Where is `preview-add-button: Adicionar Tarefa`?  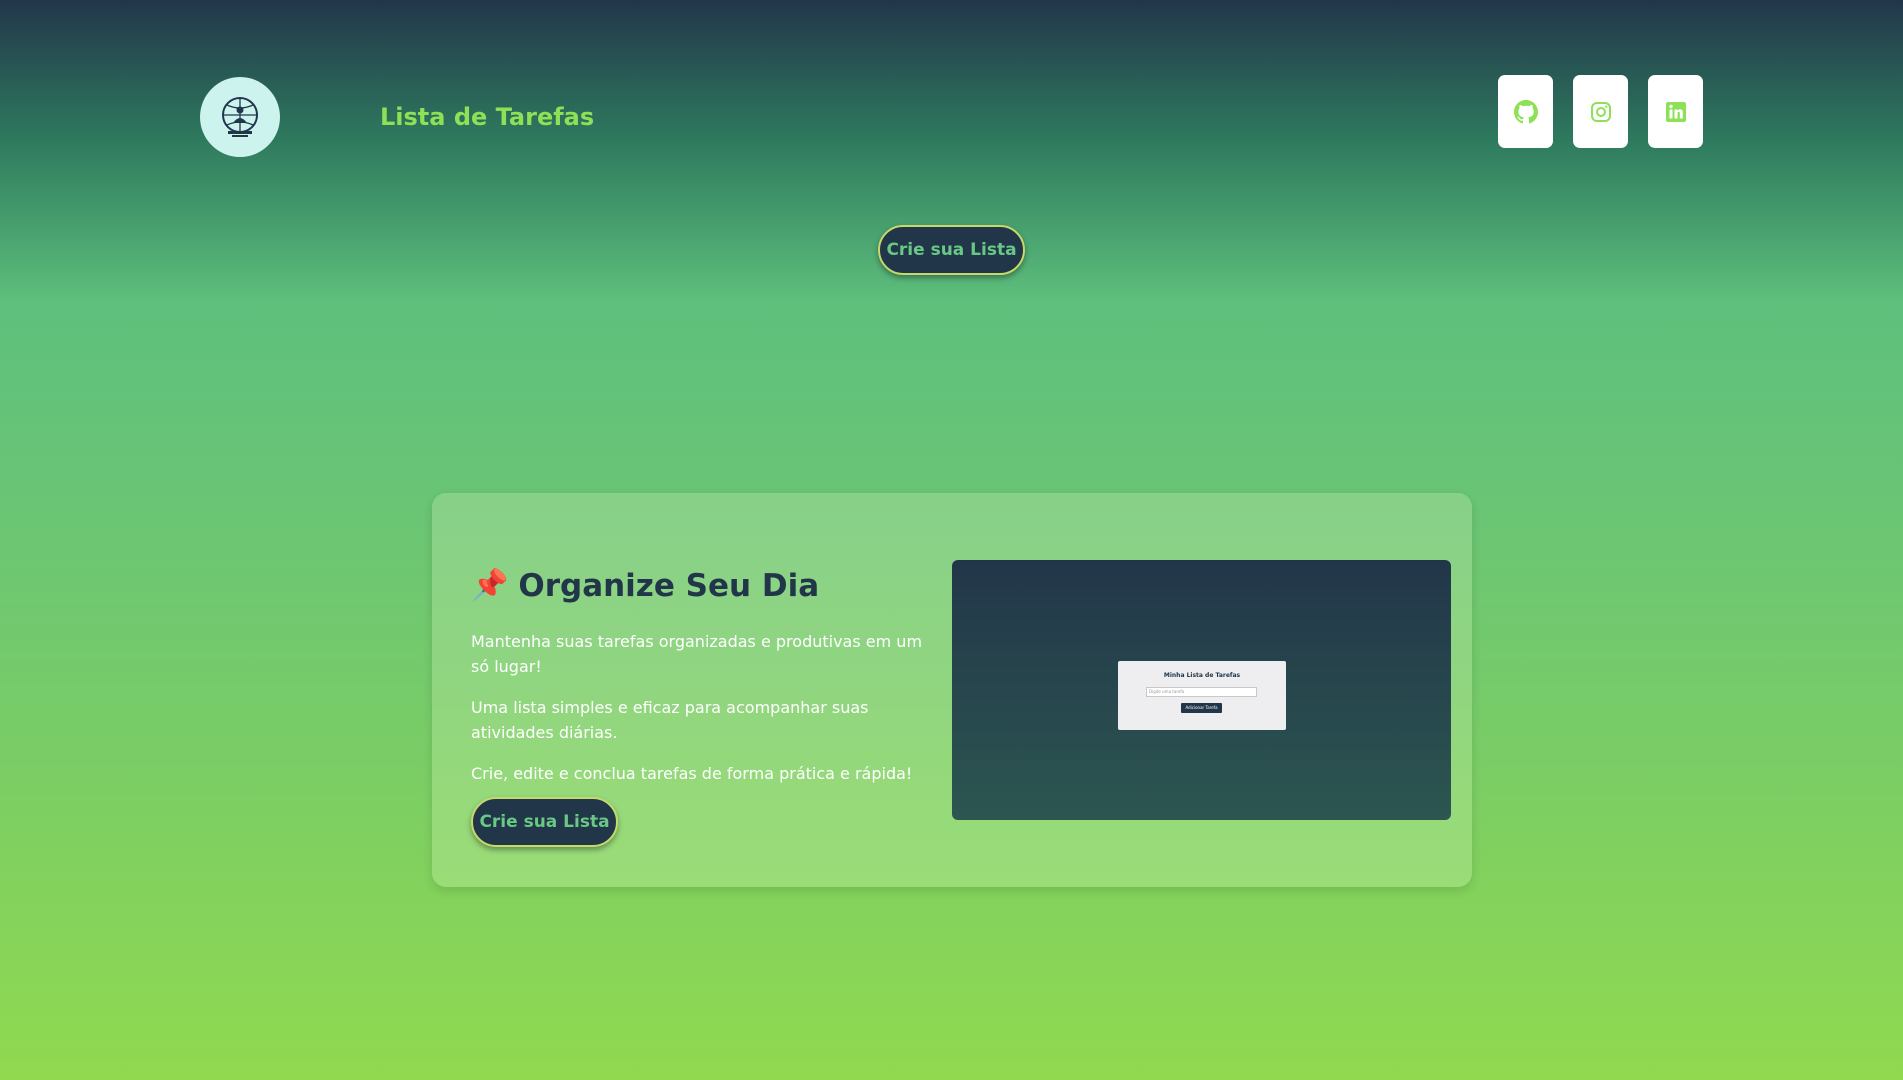
preview-add-button: Adicionar Tarefa is located at coordinates (1201, 708).